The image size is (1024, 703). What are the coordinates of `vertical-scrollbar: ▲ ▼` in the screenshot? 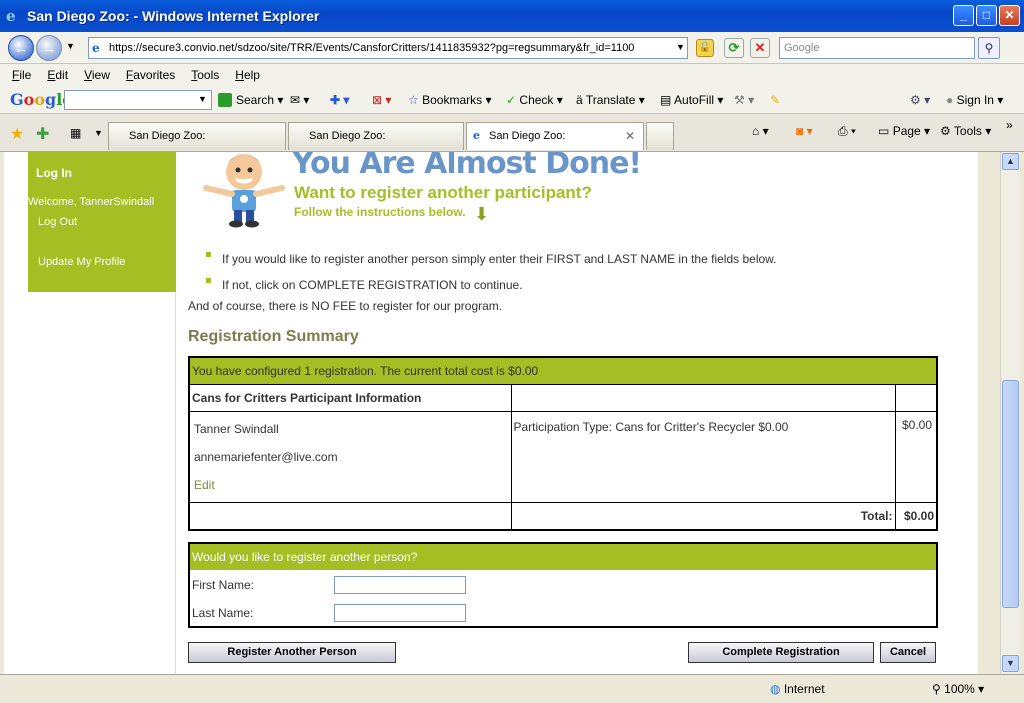 It's located at (1010, 413).